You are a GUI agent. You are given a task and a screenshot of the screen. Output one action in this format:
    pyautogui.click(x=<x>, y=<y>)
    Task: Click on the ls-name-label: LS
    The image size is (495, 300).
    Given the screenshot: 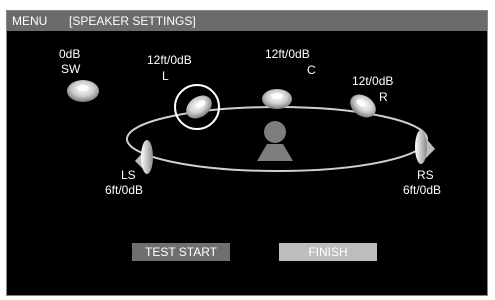 What is the action you would take?
    pyautogui.click(x=128, y=175)
    